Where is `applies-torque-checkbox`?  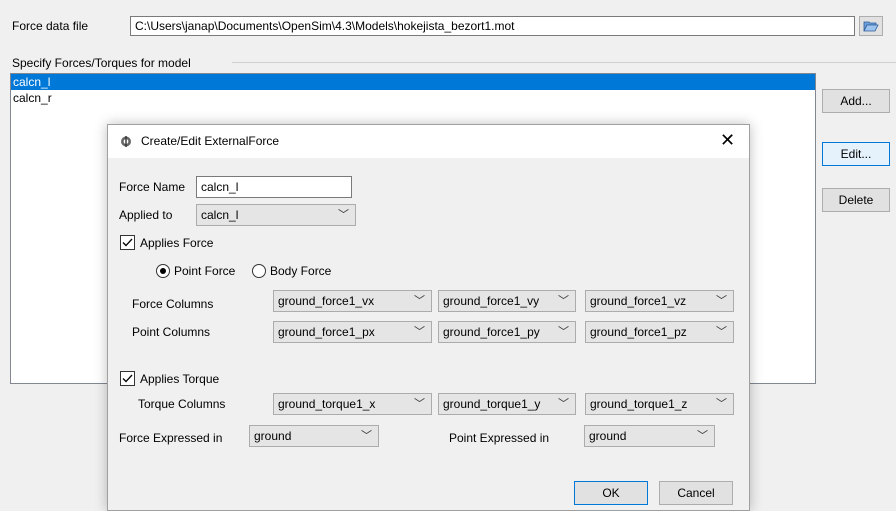 applies-torque-checkbox is located at coordinates (127, 378).